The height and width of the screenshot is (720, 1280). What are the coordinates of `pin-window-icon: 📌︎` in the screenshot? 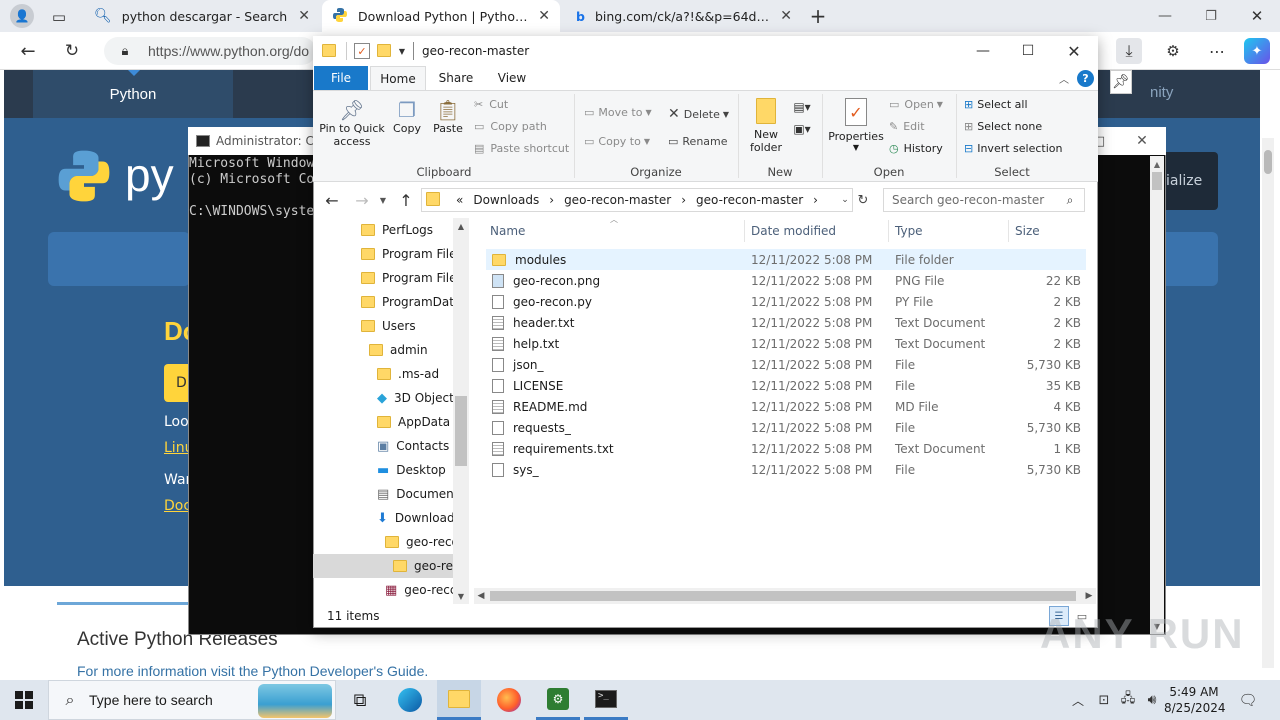 It's located at (1121, 82).